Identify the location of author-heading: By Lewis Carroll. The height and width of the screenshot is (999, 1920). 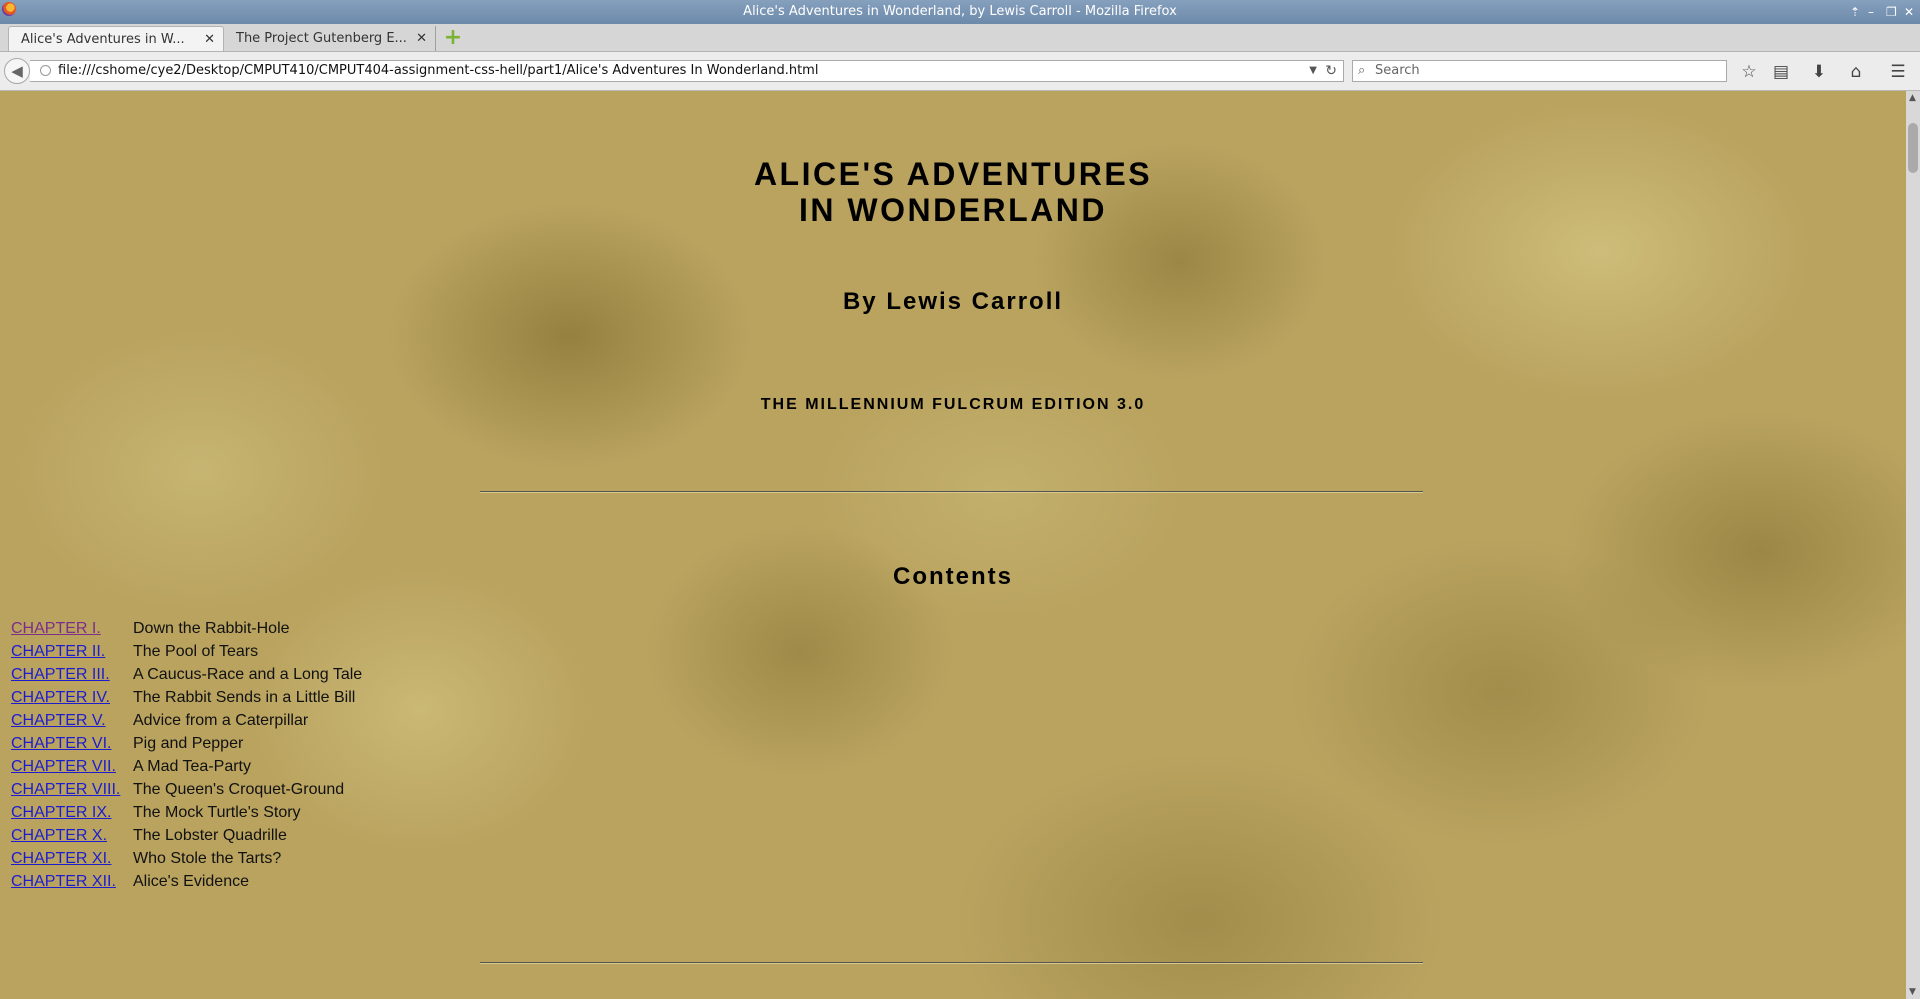
(953, 301).